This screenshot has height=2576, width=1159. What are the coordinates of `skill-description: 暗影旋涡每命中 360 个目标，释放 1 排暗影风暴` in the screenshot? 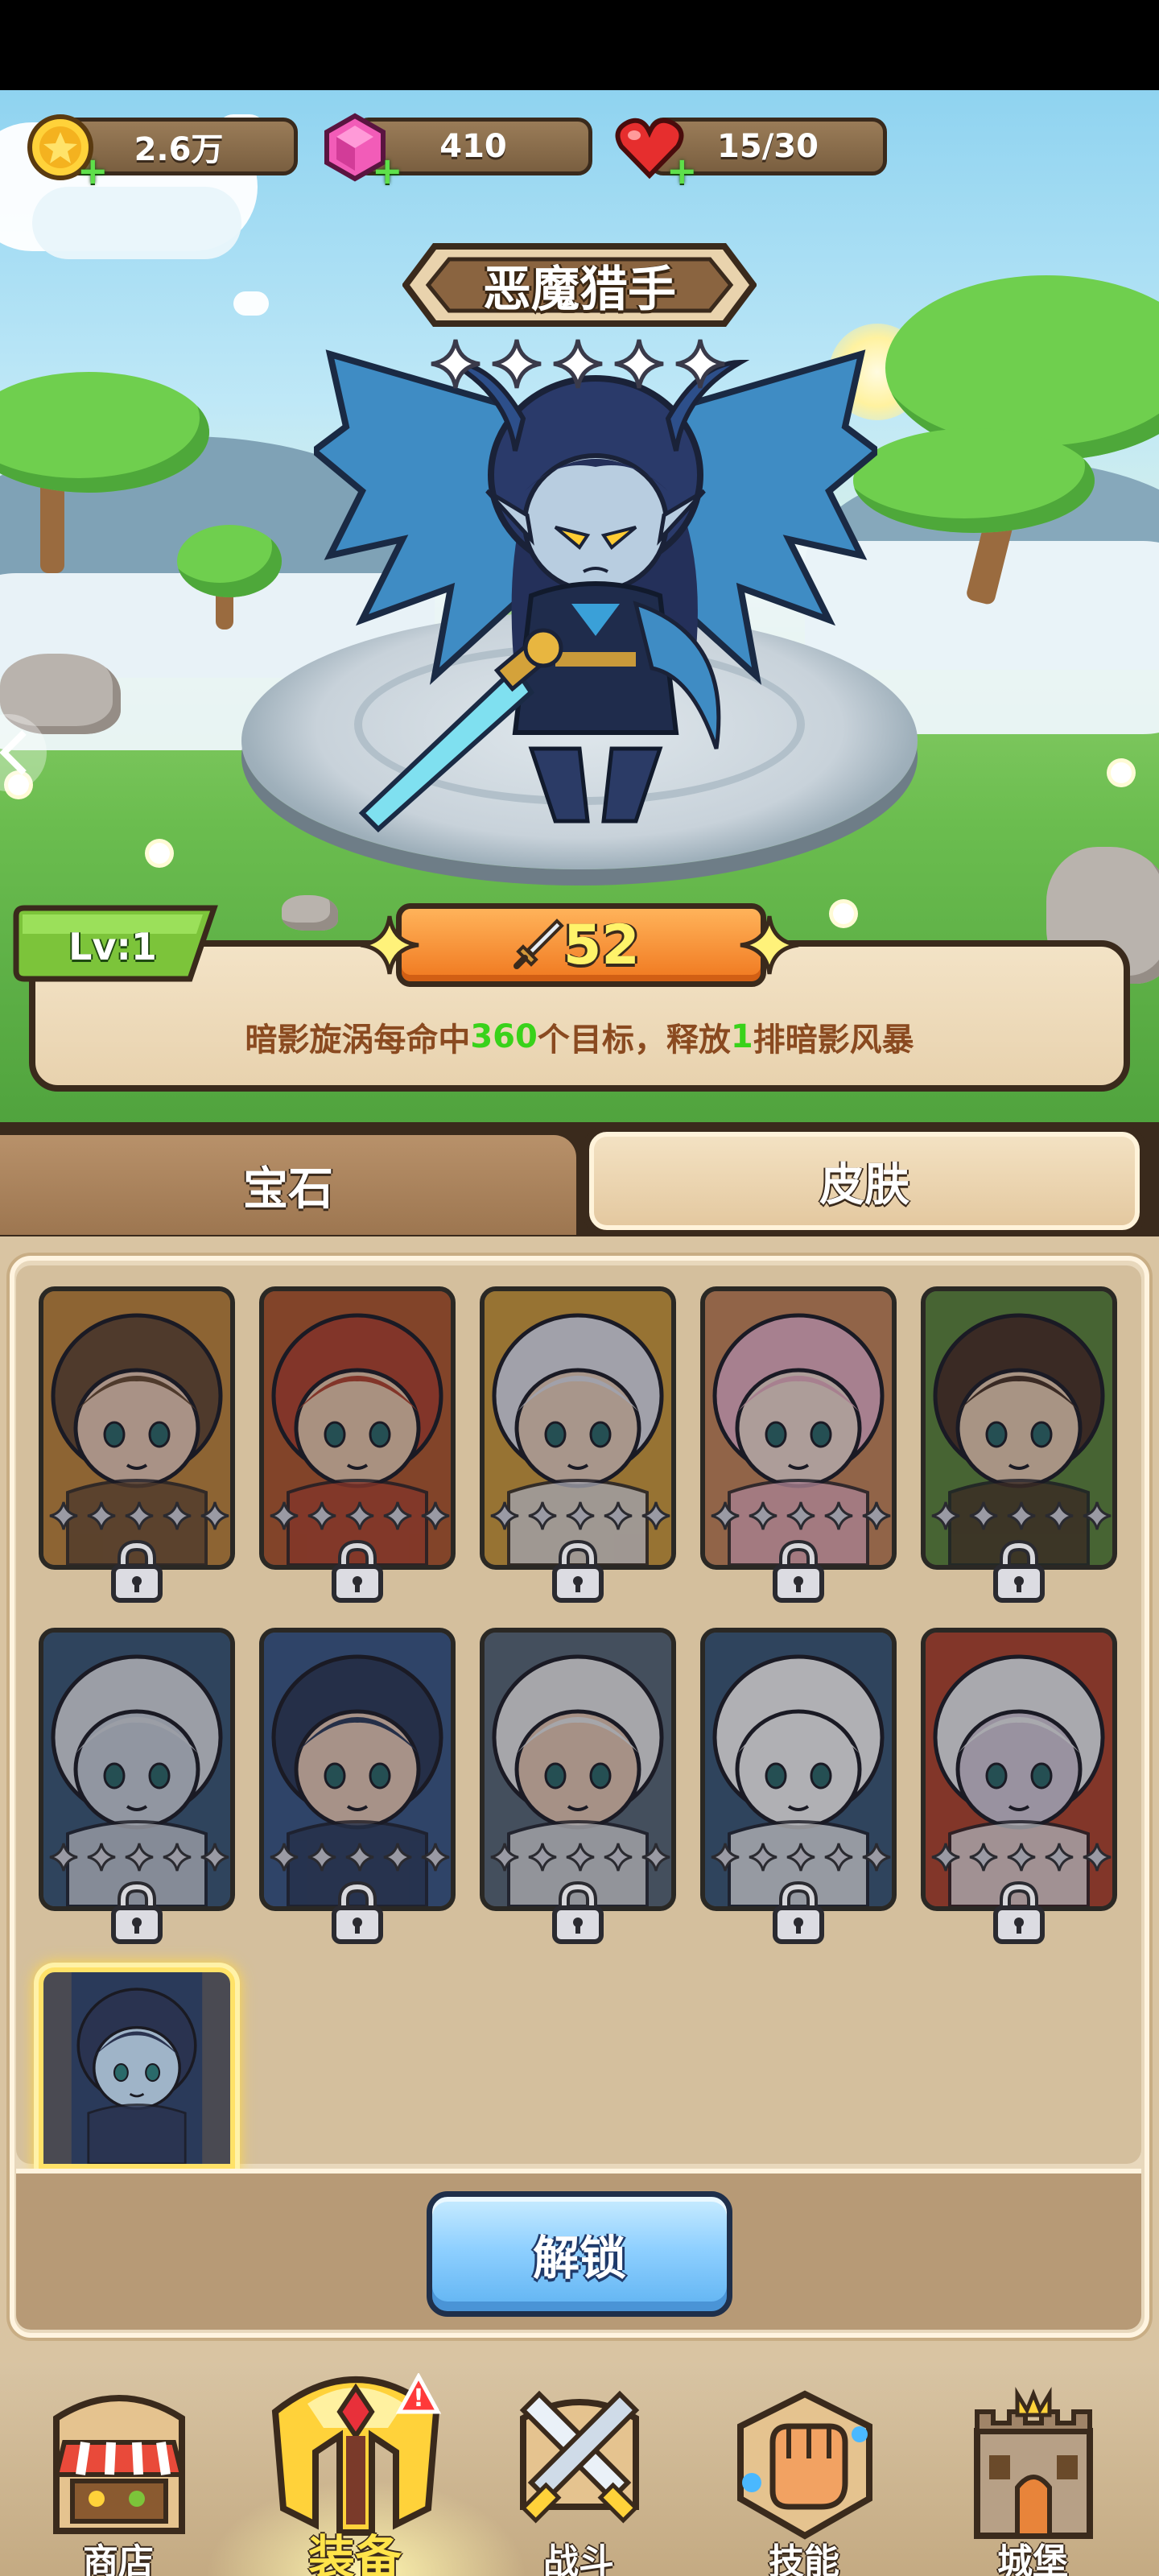 It's located at (579, 1037).